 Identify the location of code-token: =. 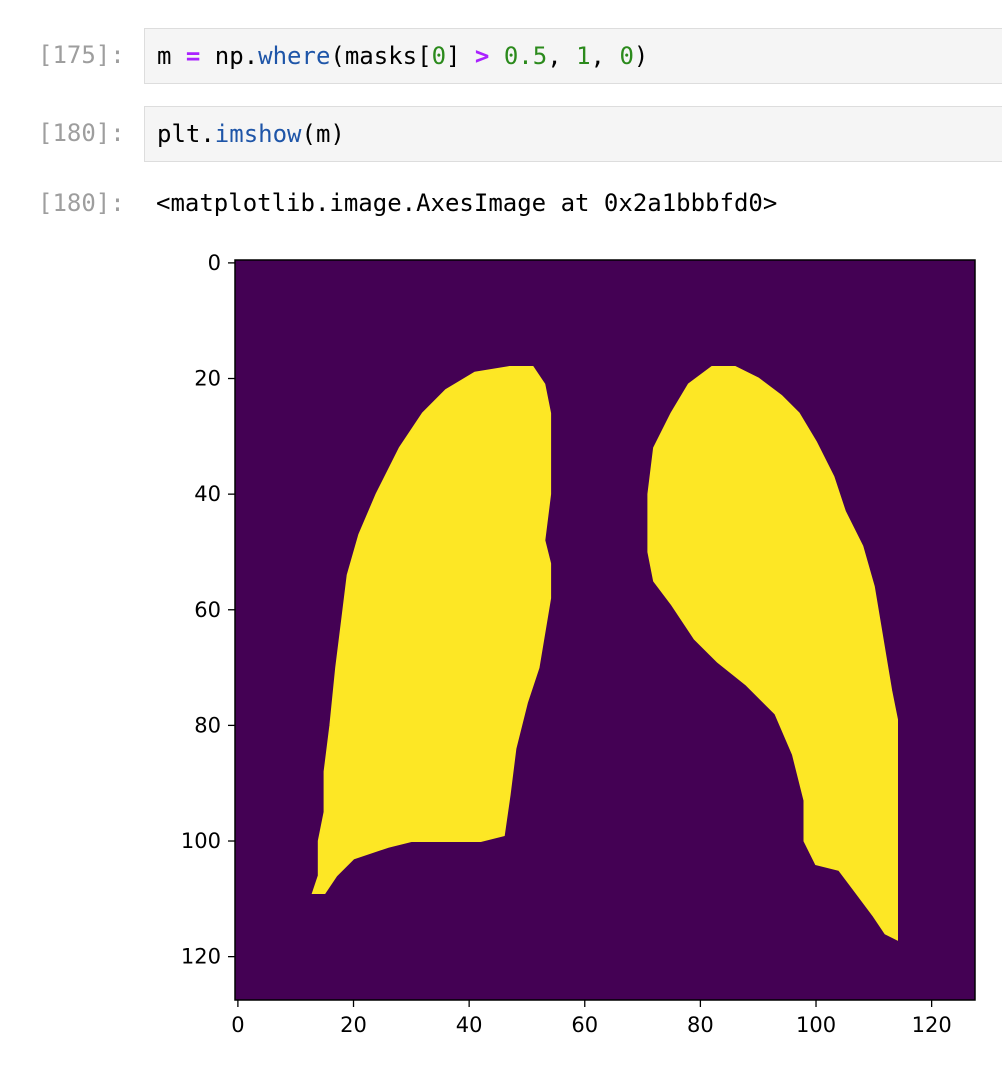
(193, 56).